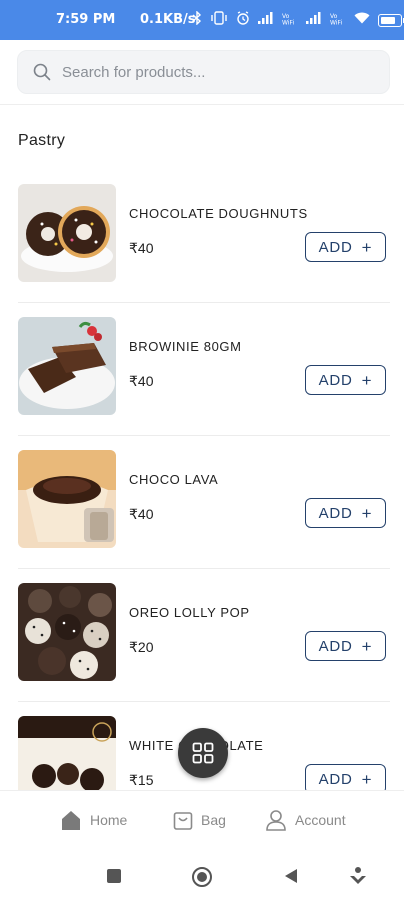  I want to click on product-name: BROWINIE 80GM, so click(185, 346).